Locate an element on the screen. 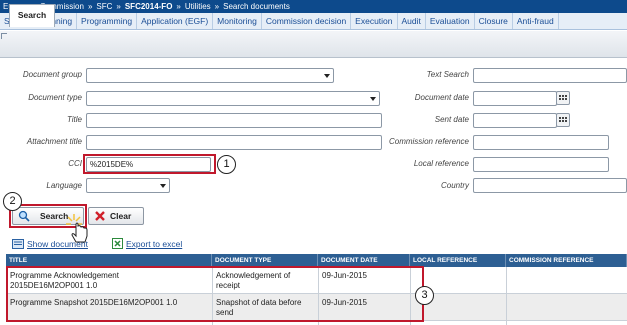 This screenshot has width=627, height=325. language-select is located at coordinates (128, 185).